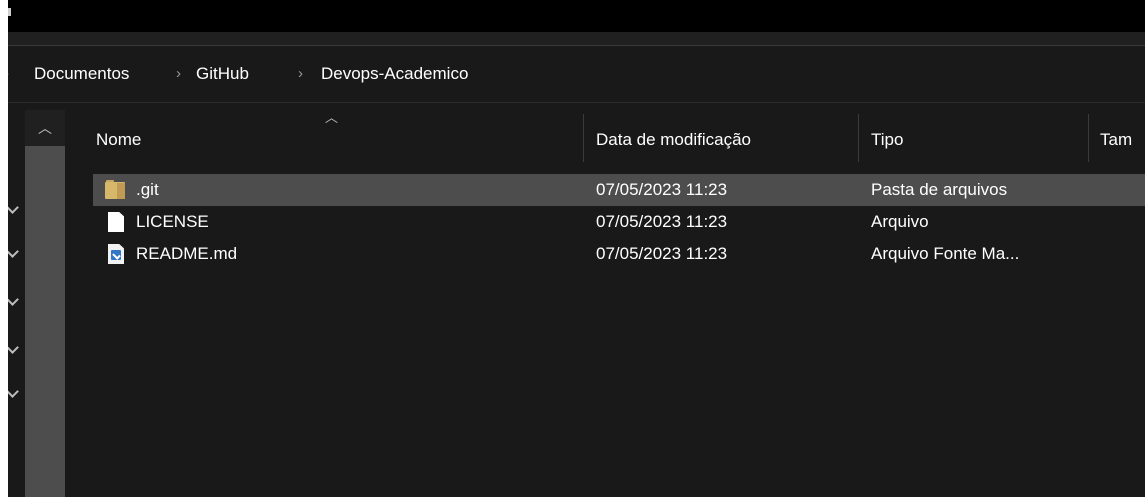  I want to click on address-bar: › Documentos › GitHub › Devops-Academico, so click(576, 74).